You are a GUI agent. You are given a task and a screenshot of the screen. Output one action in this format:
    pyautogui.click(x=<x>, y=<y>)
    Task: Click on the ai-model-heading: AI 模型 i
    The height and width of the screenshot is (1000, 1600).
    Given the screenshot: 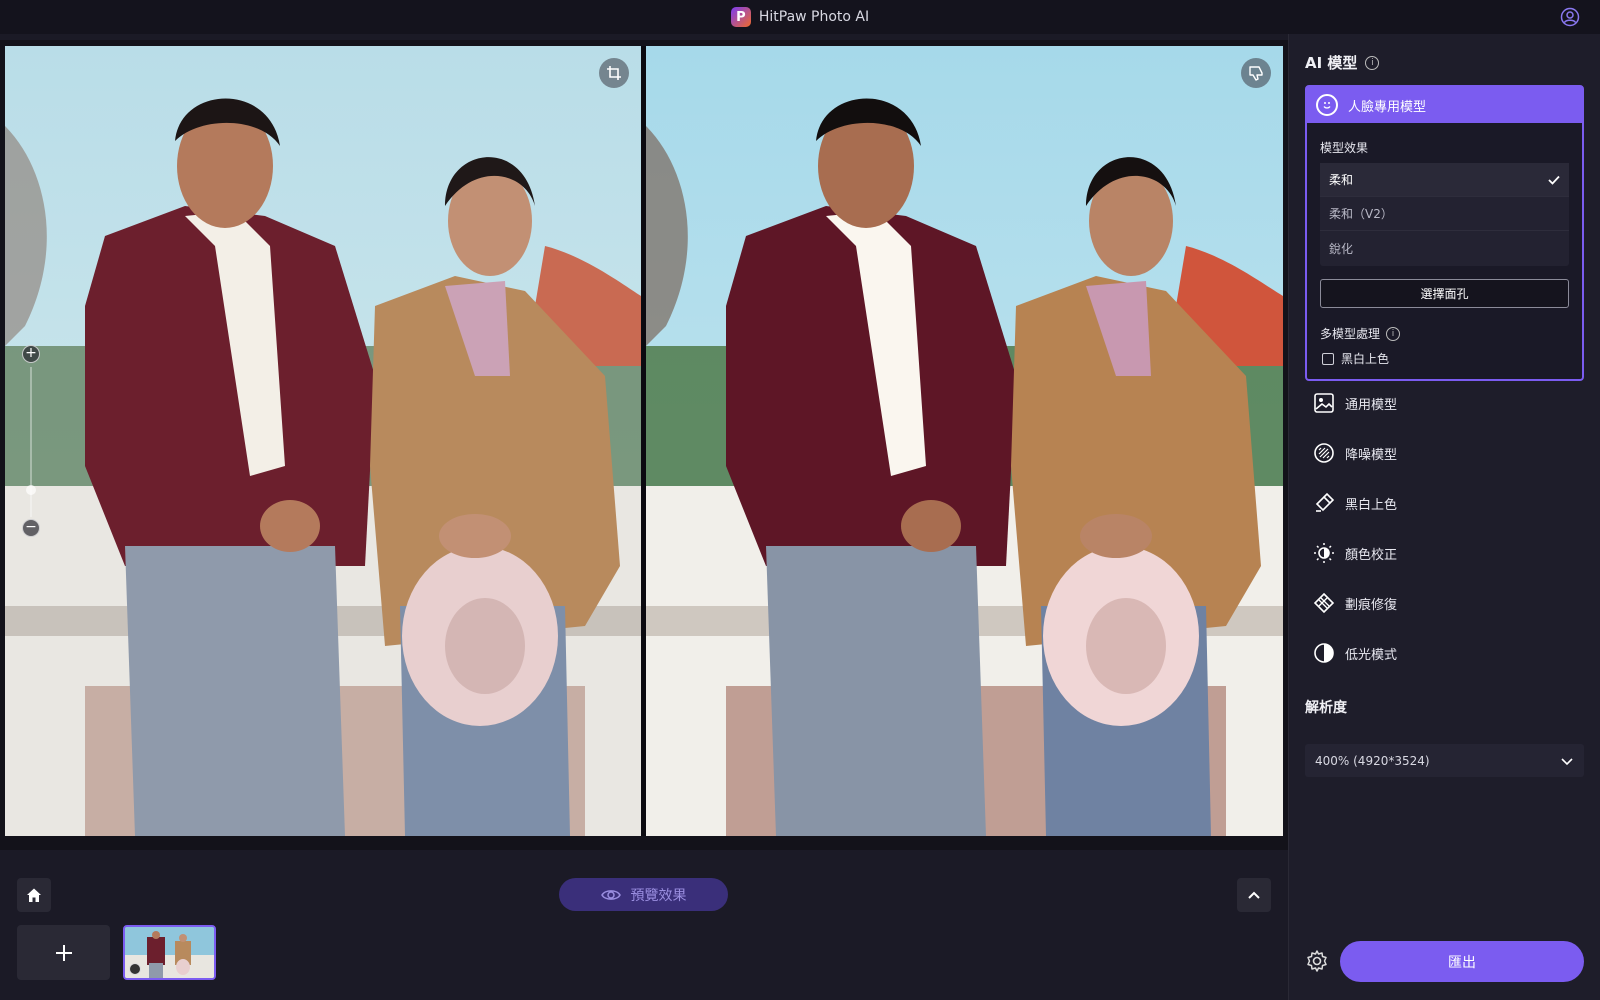 What is the action you would take?
    pyautogui.click(x=1342, y=62)
    